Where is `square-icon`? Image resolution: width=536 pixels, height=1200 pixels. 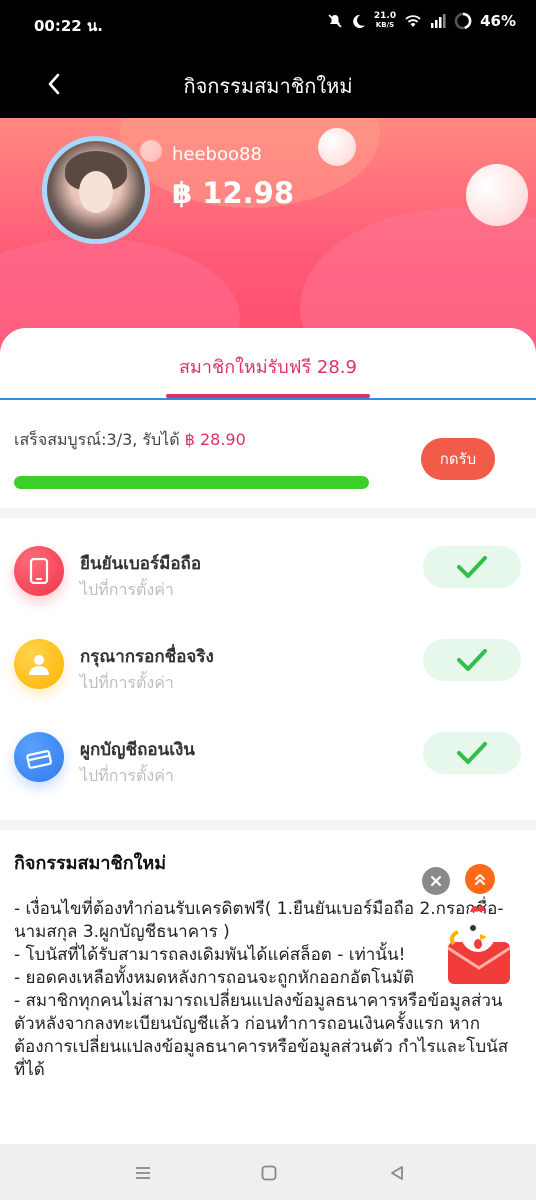
square-icon is located at coordinates (269, 1173).